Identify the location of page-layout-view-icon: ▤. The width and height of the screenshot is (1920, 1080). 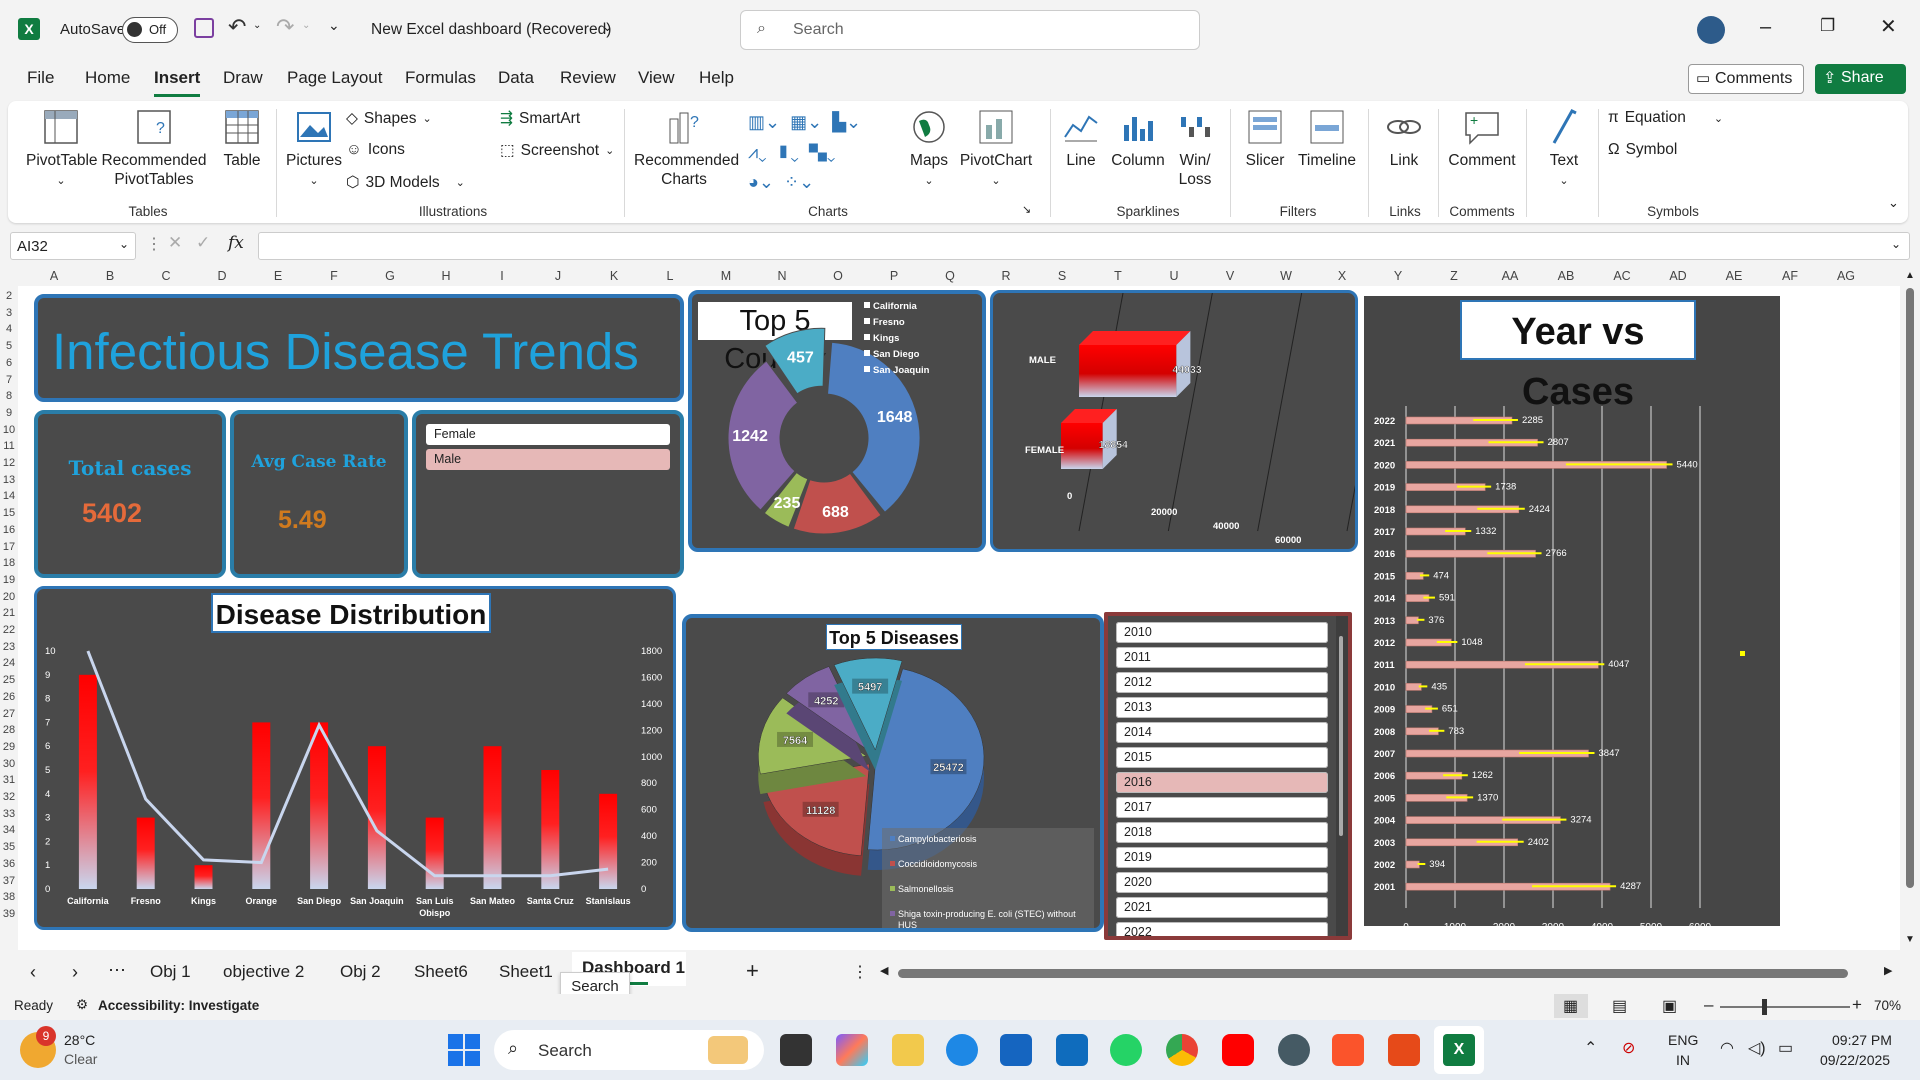
(1619, 1006).